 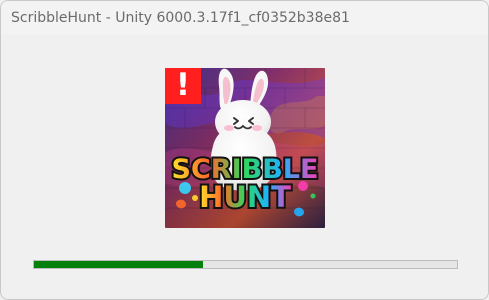 I want to click on loading-progress-fill, so click(x=119, y=264).